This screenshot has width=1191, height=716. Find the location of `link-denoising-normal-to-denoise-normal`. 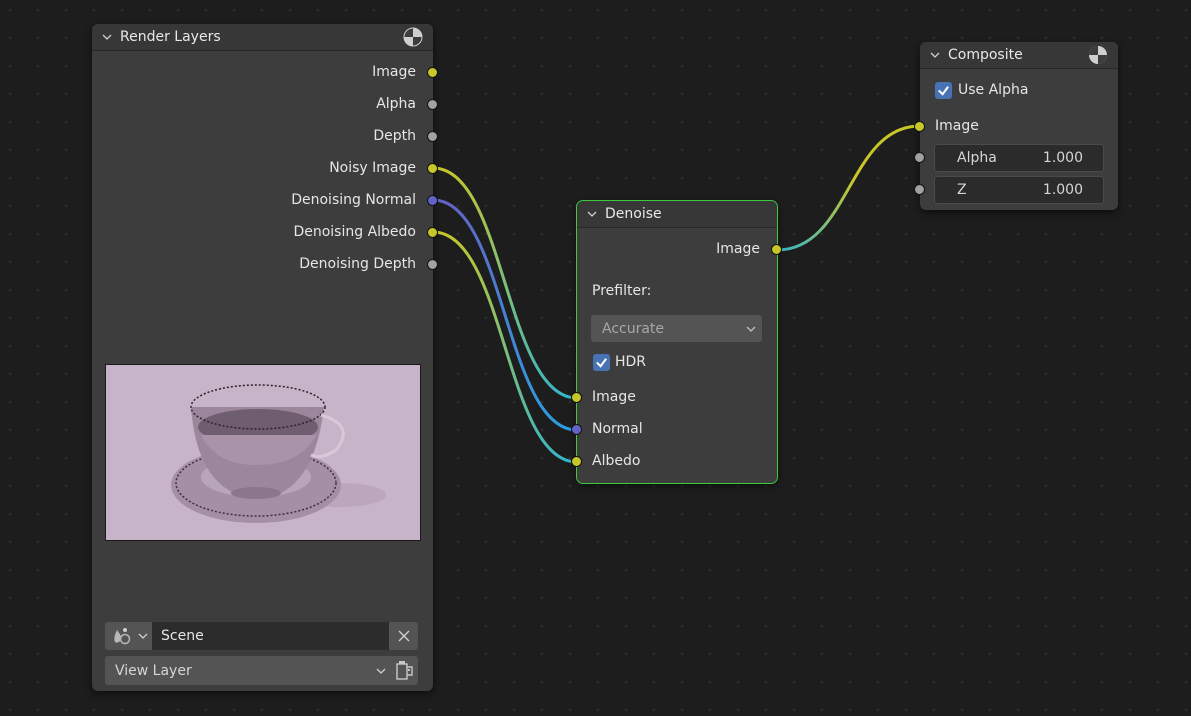

link-denoising-normal-to-denoise-normal is located at coordinates (505, 315).